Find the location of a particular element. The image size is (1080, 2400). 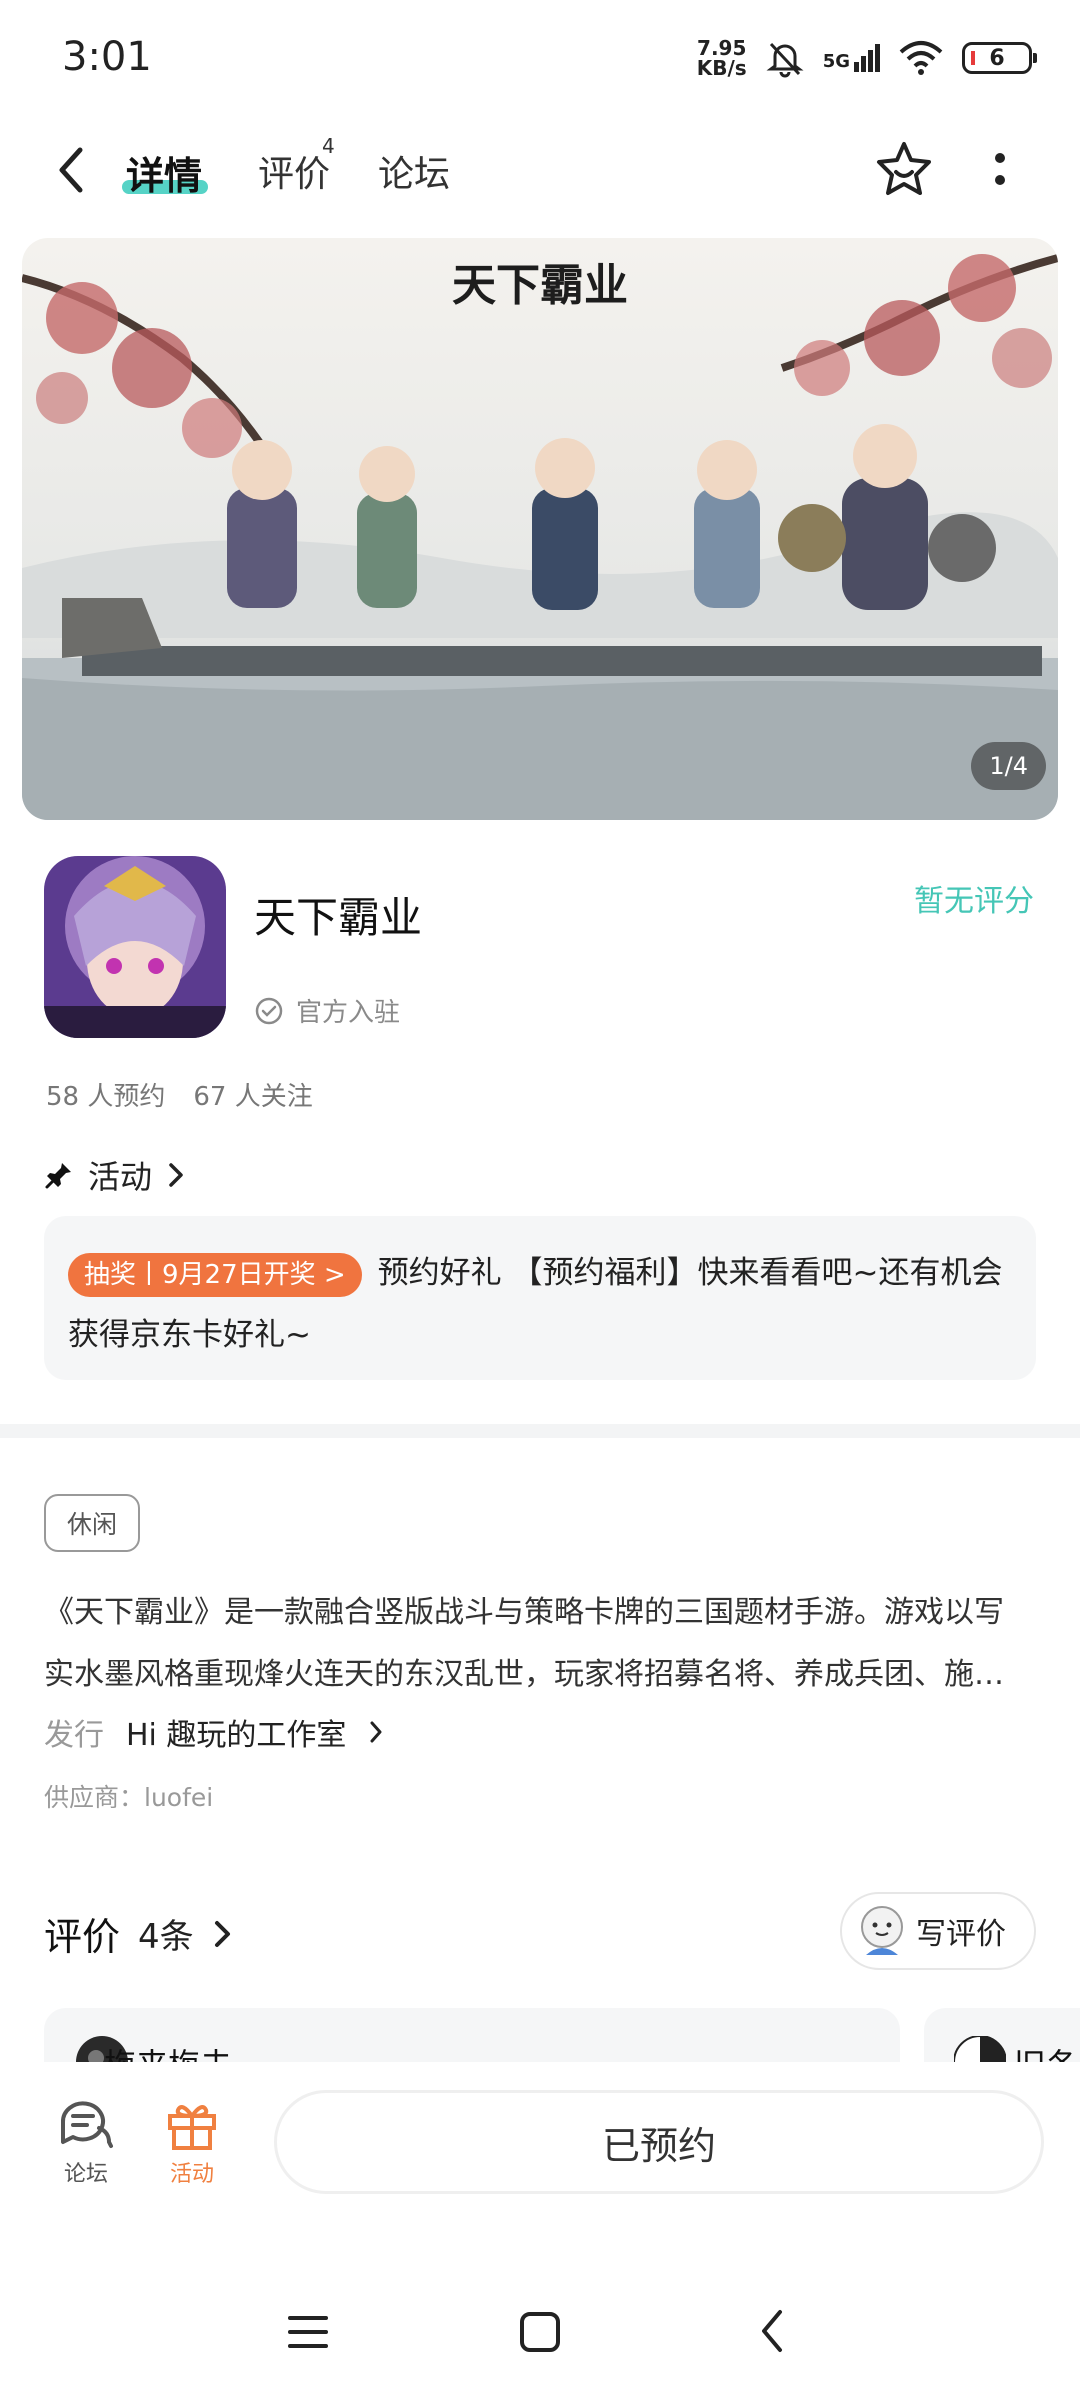

mute-bell-icon is located at coordinates (785, 60).